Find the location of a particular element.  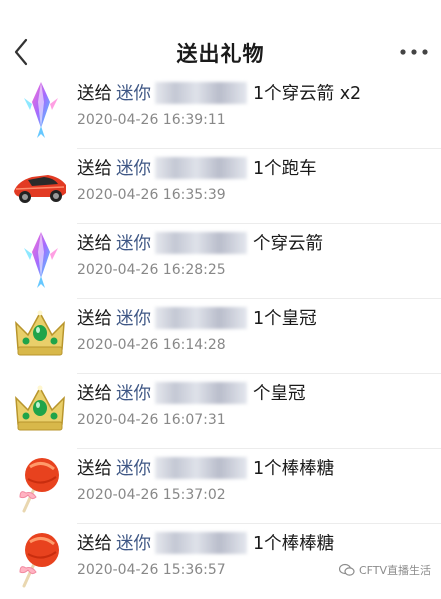

gift-record-row: 送给 迷你 1个棒棒糖 2020-04-26 15:37:02 is located at coordinates (220, 486).